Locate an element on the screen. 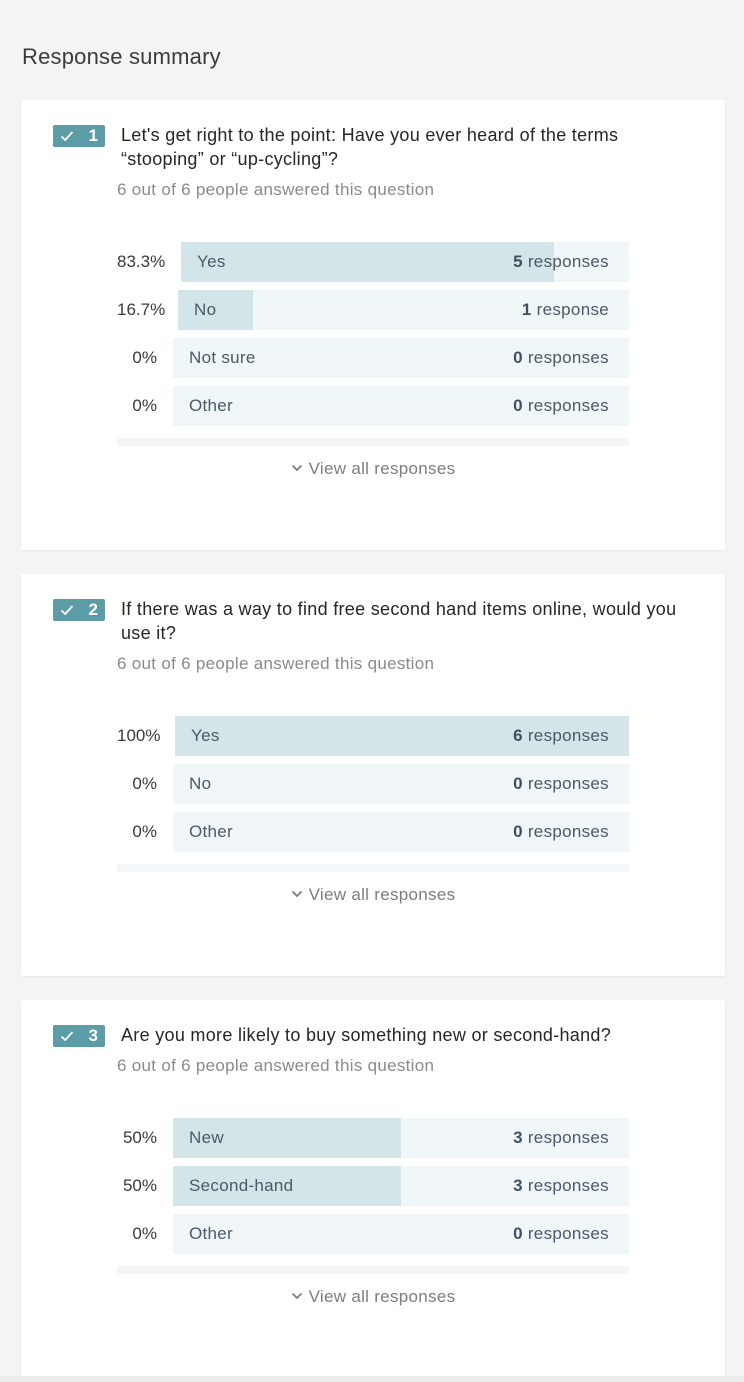 The height and width of the screenshot is (1382, 744). question-number-badge: 1 is located at coordinates (79, 136).